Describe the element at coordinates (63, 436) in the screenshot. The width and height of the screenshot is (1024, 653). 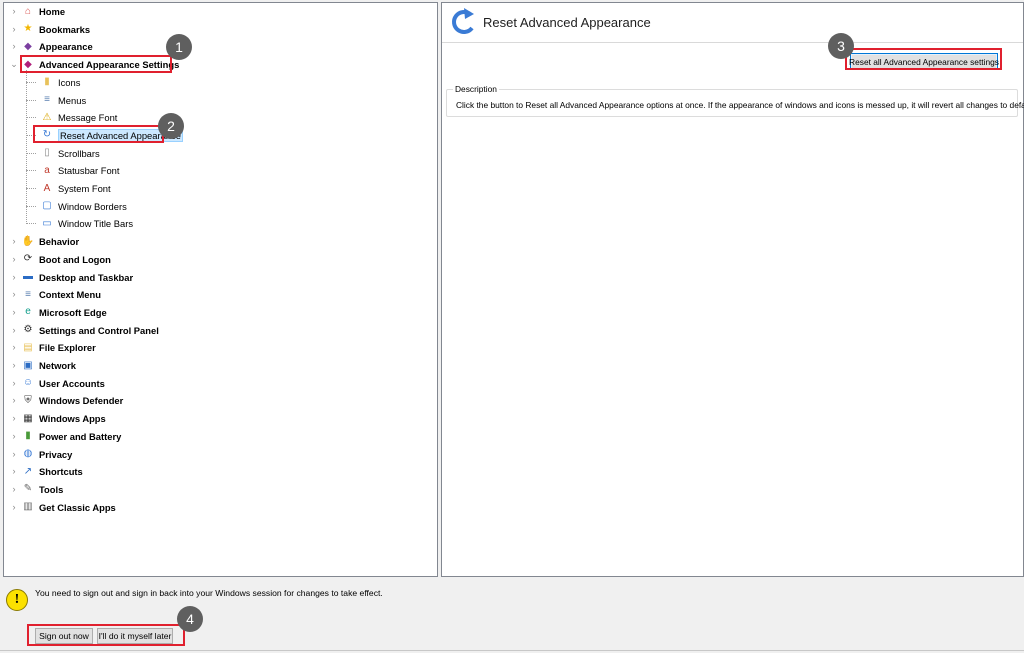
I see `tree-item-power-and-battery: › ▮ Power and Battery` at that location.